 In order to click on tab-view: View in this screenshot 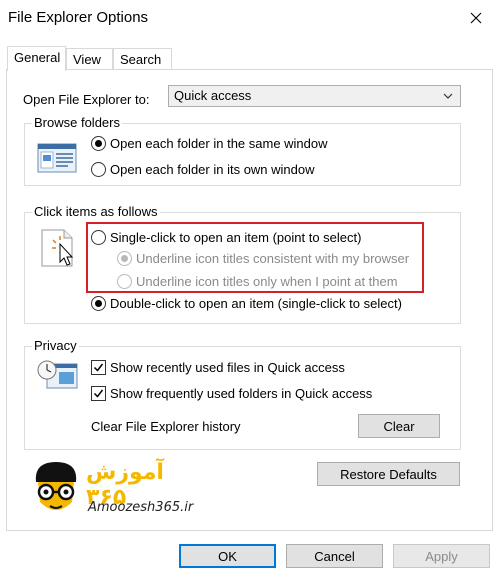, I will do `click(89, 59)`.